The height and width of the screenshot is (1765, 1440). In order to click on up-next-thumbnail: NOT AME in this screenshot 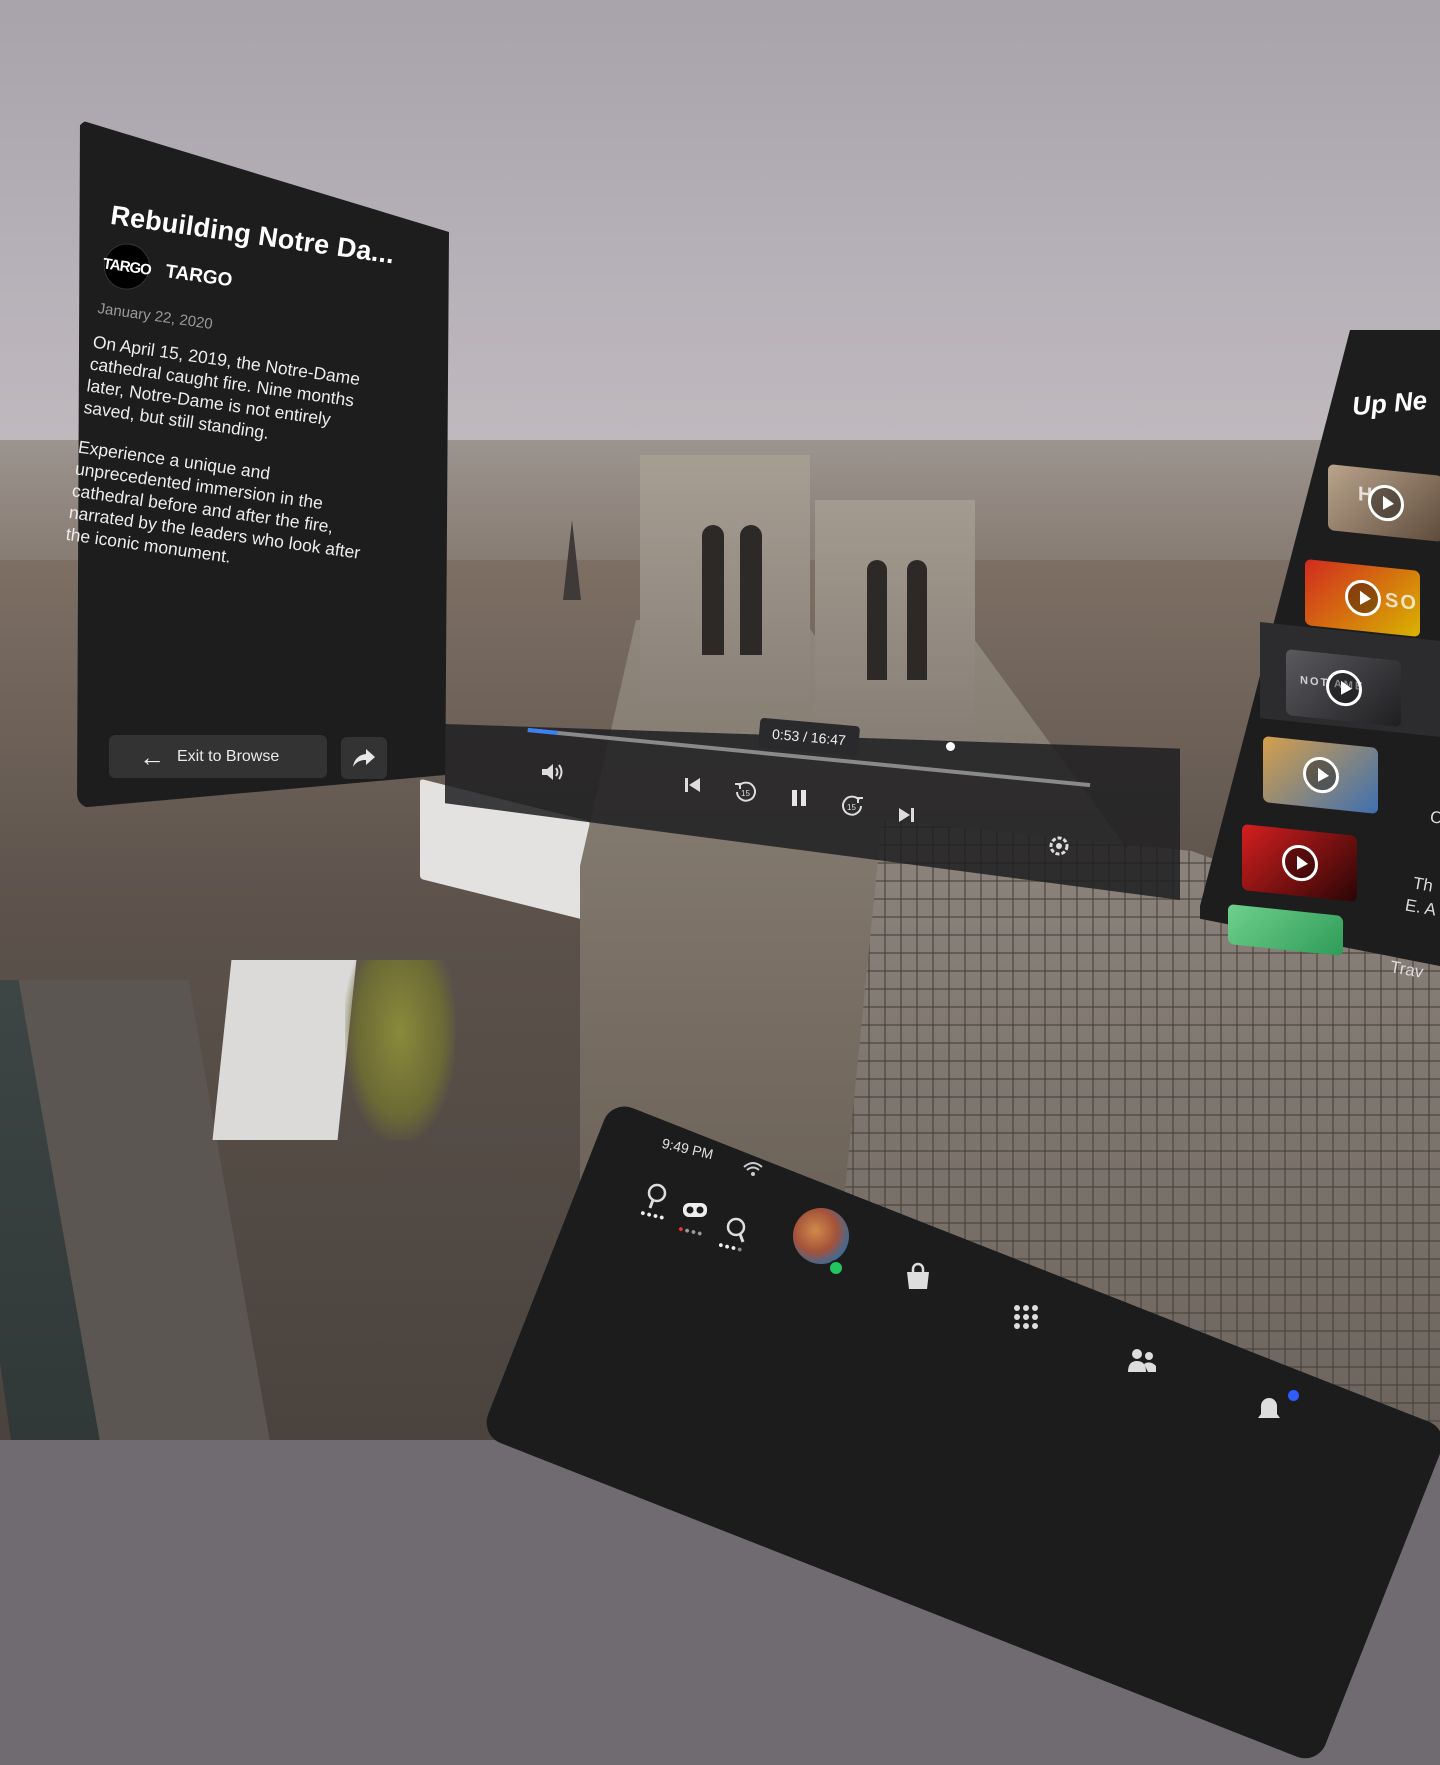, I will do `click(1343, 688)`.